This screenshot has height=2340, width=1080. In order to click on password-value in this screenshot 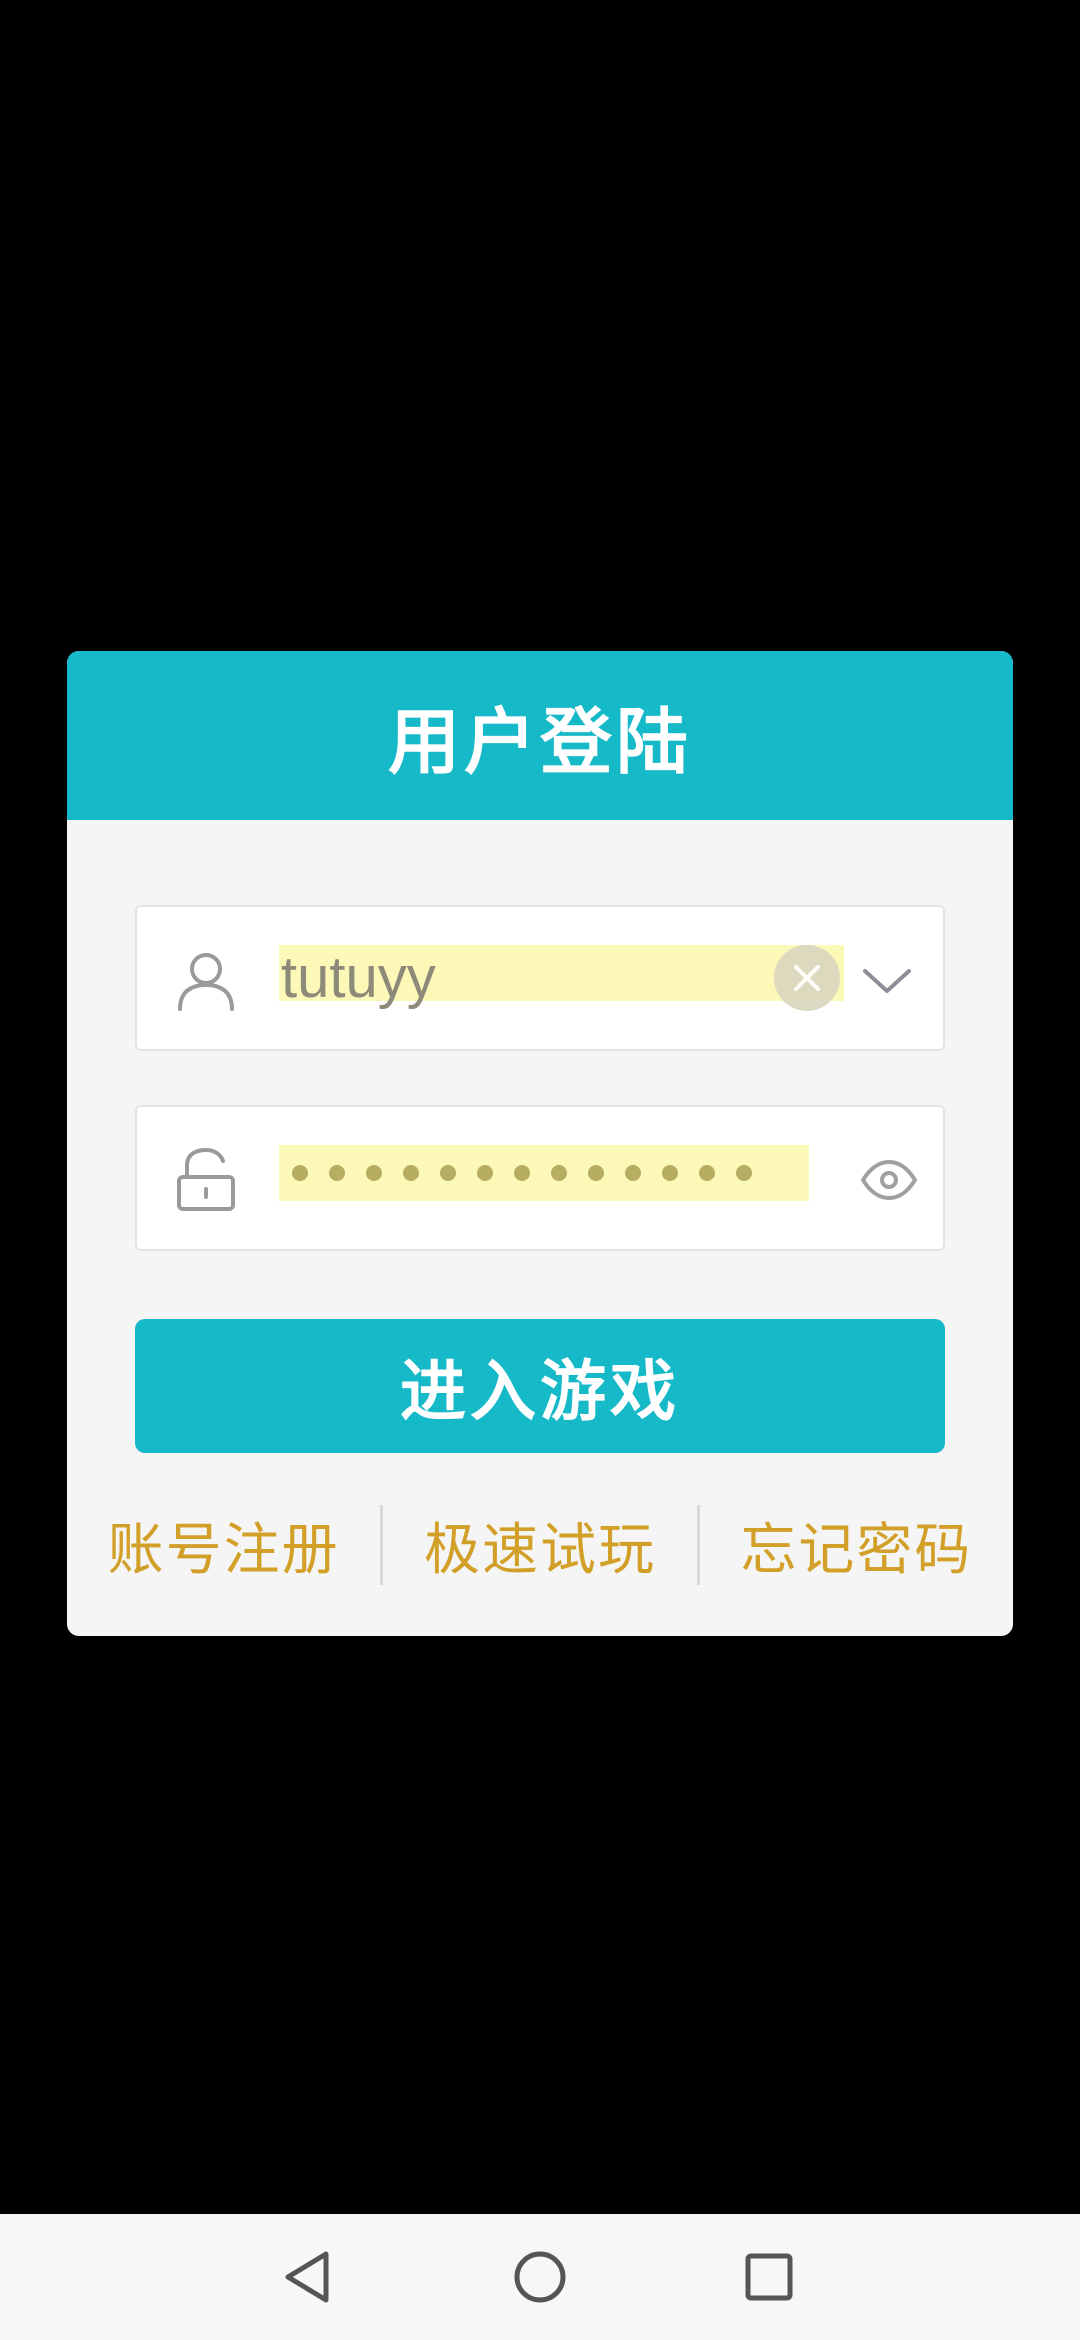, I will do `click(522, 1173)`.